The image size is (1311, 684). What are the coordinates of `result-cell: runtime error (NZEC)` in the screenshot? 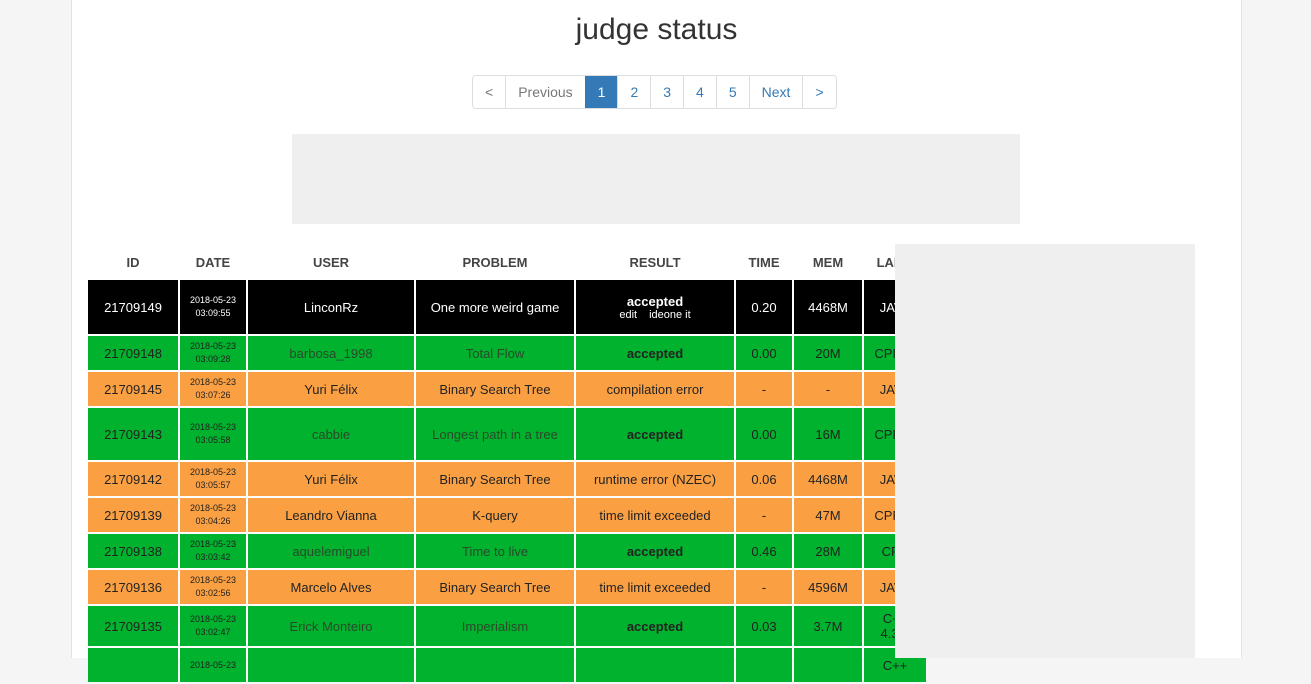 It's located at (655, 479).